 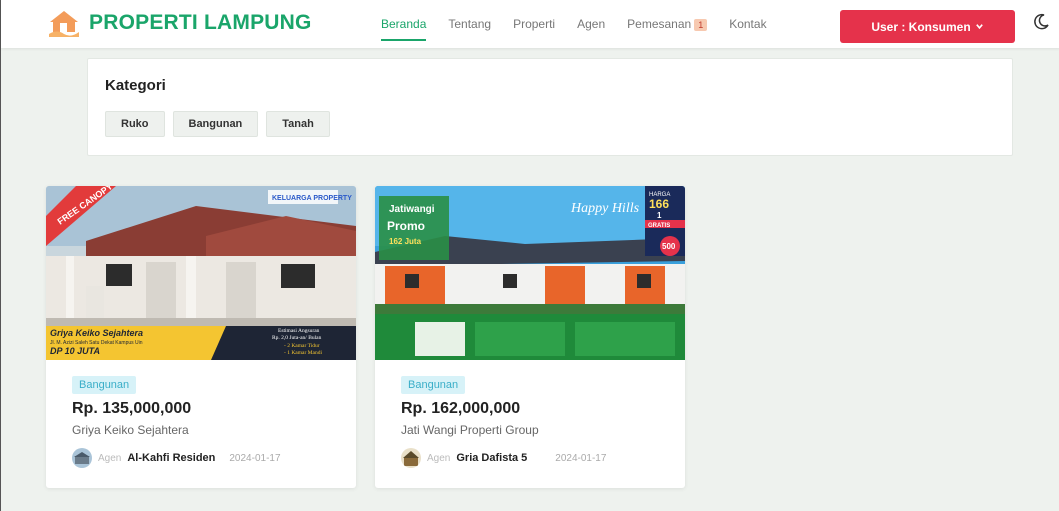 I want to click on house-logo-icon, so click(x=64, y=23).